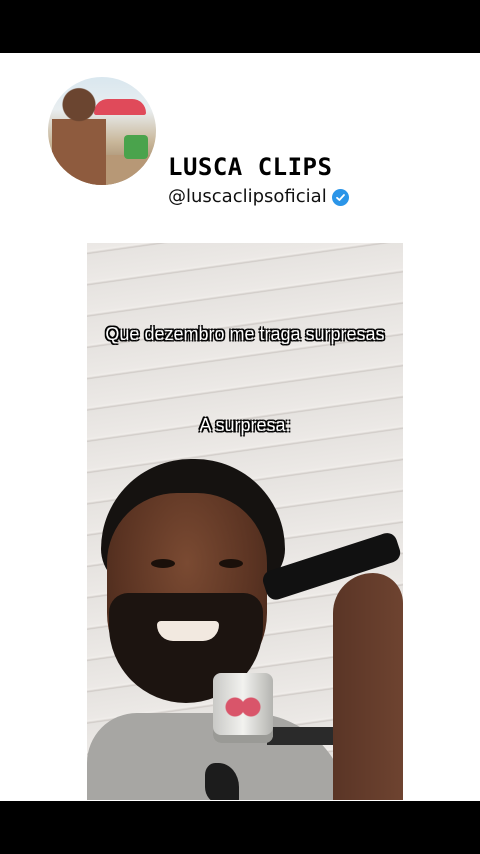  What do you see at coordinates (243, 708) in the screenshot?
I see `tin-can` at bounding box center [243, 708].